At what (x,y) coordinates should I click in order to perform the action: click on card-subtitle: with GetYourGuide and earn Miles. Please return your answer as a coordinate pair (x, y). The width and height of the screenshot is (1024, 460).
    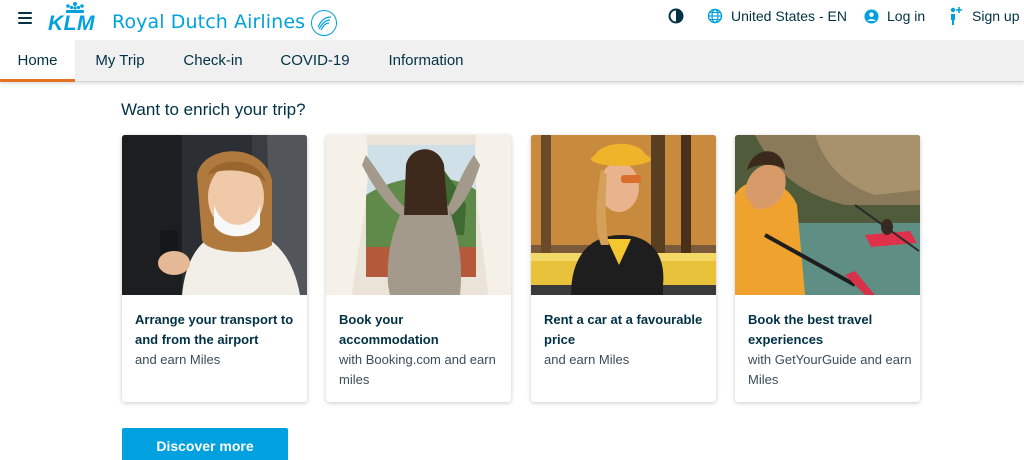
    Looking at the image, I should click on (830, 369).